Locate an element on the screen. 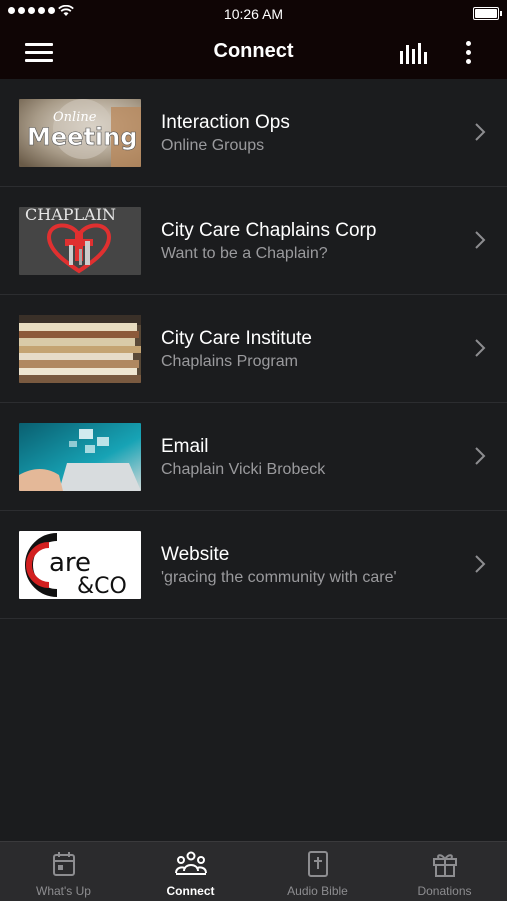 The width and height of the screenshot is (507, 901). more-vertical-icon is located at coordinates (468, 53).